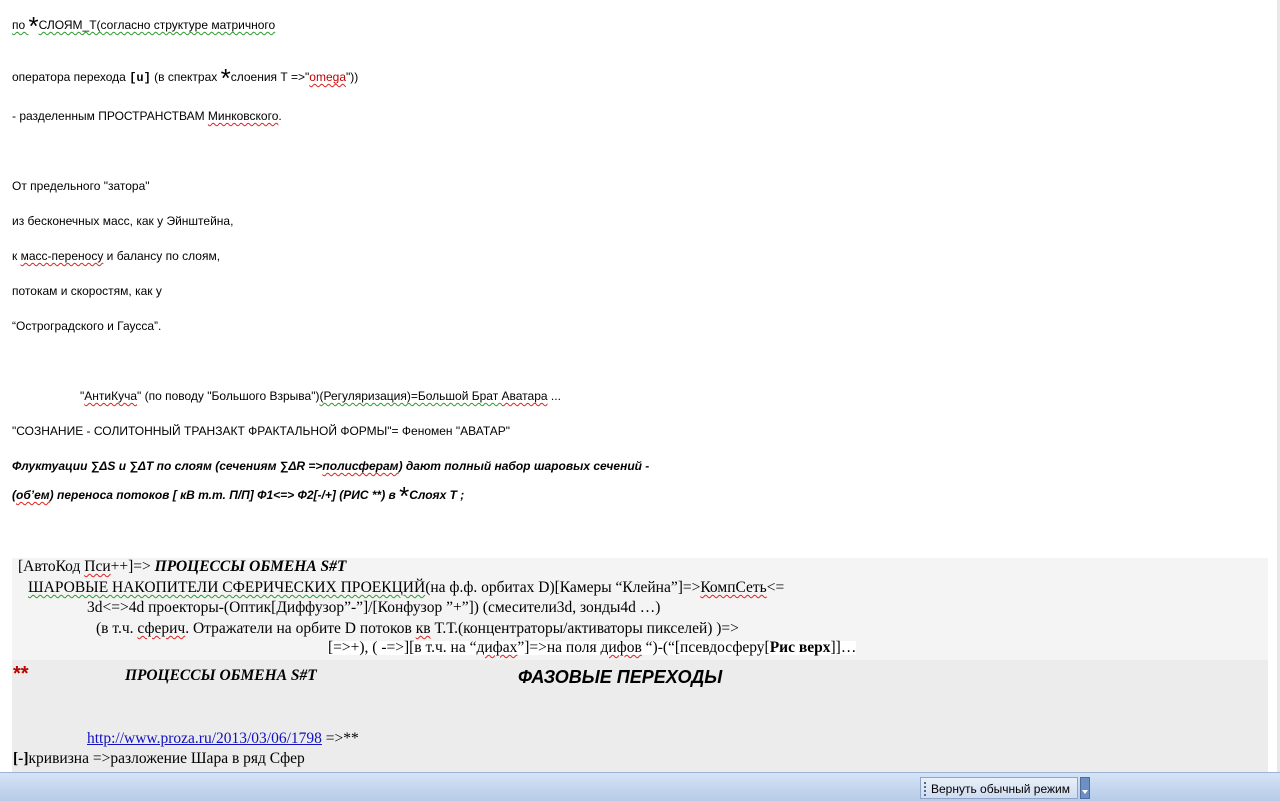 The height and width of the screenshot is (801, 1280). Describe the element at coordinates (733, 587) in the screenshot. I see `line-text: КомпСеть` at that location.